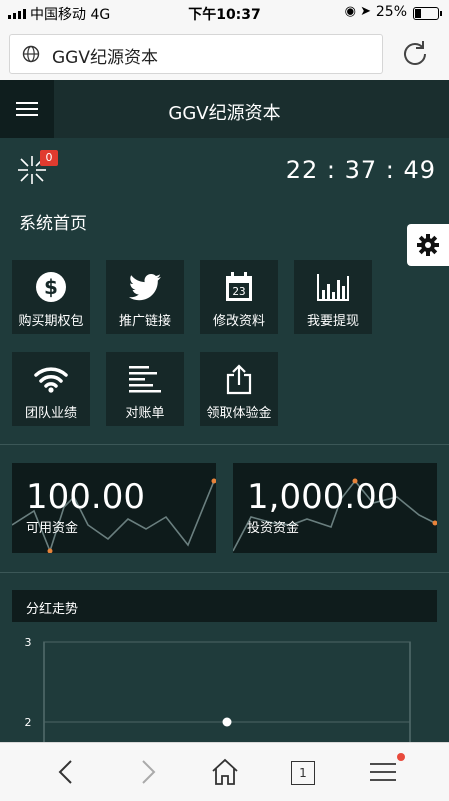 The width and height of the screenshot is (449, 801). I want to click on battery-icon, so click(427, 13).